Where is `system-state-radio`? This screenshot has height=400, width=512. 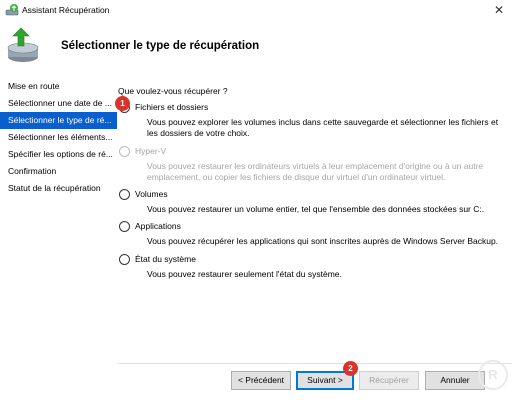
system-state-radio is located at coordinates (124, 259).